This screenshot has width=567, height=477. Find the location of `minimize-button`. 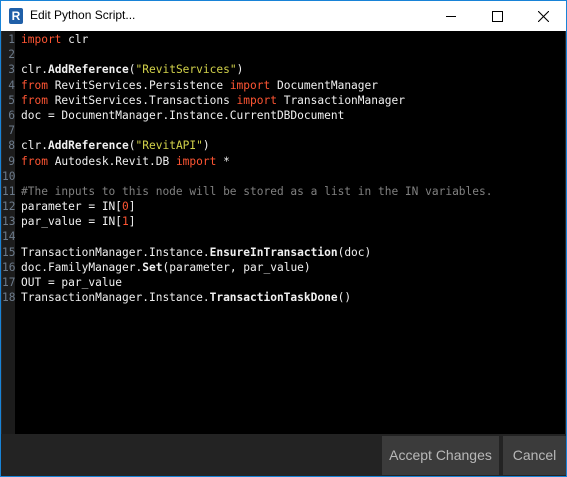

minimize-button is located at coordinates (451, 16).